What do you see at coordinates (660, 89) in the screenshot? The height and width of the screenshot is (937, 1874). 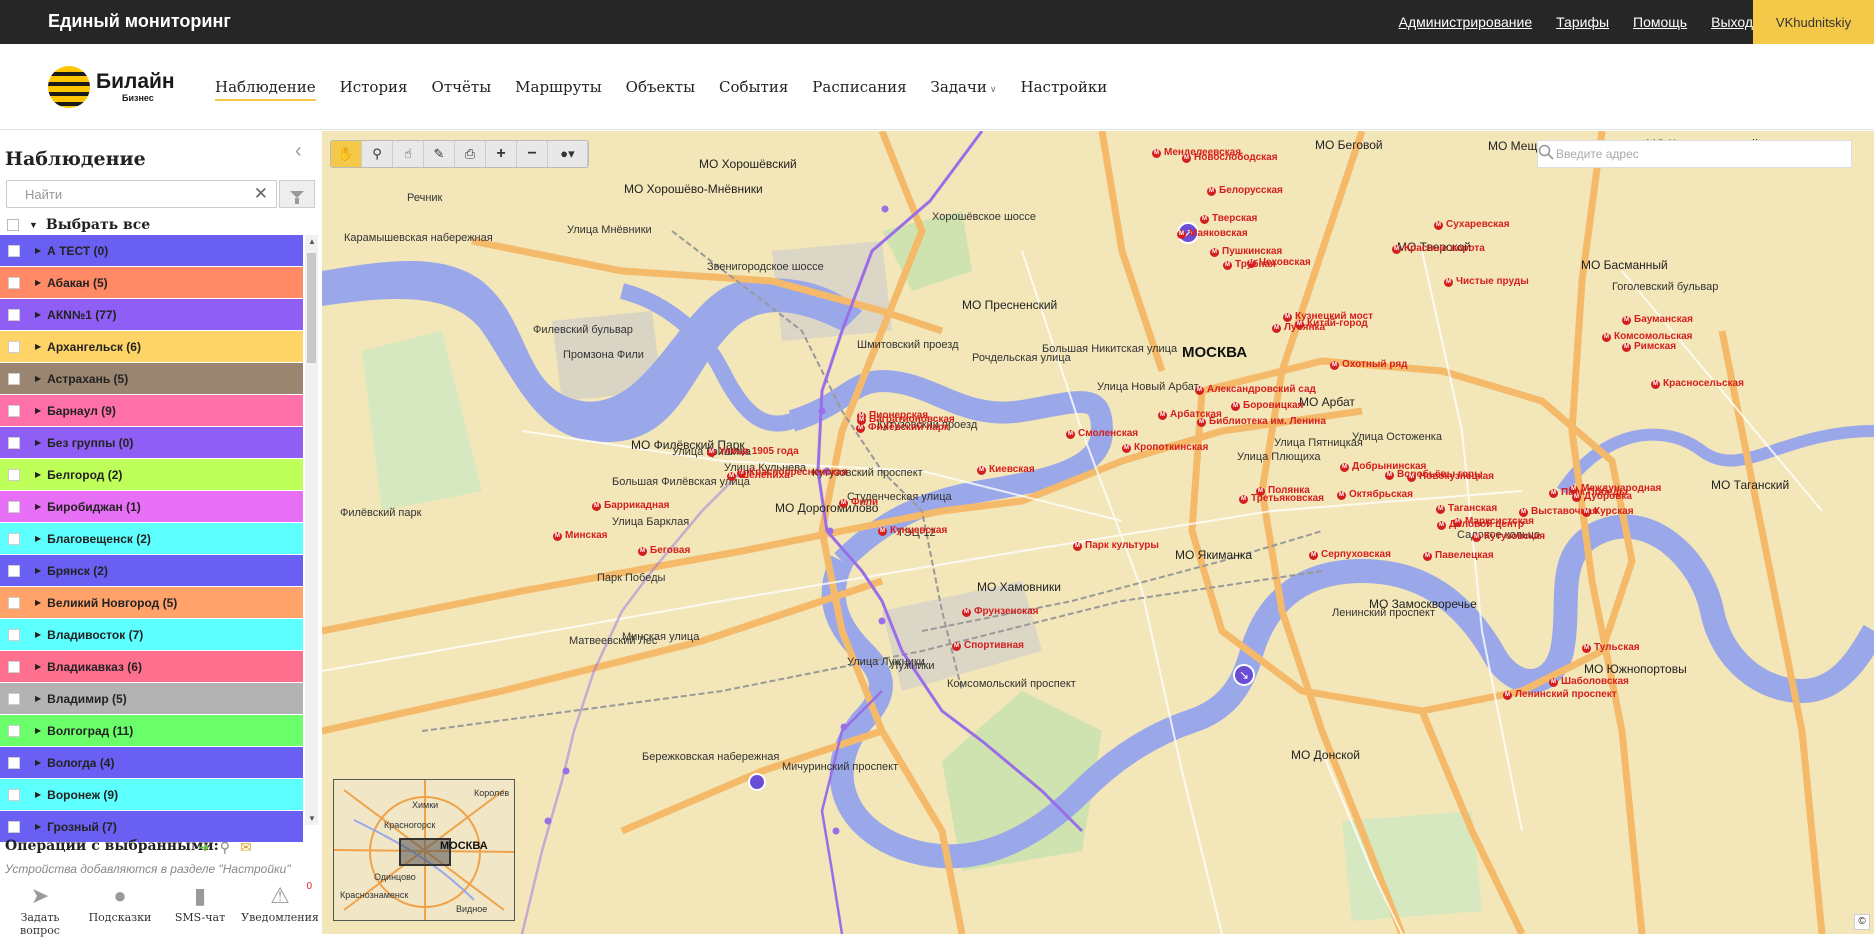 I see `nav-objects: Объекты` at bounding box center [660, 89].